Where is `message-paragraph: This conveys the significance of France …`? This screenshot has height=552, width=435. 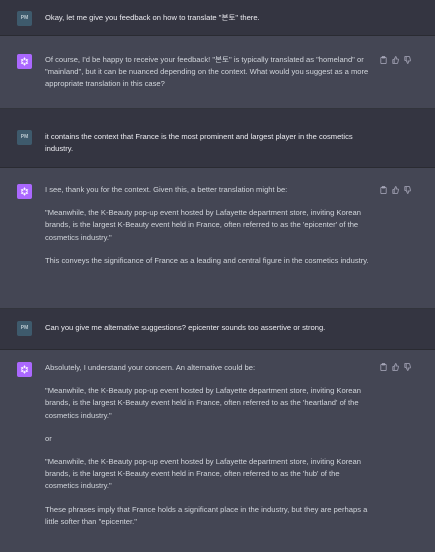 message-paragraph: This conveys the significance of France … is located at coordinates (207, 260).